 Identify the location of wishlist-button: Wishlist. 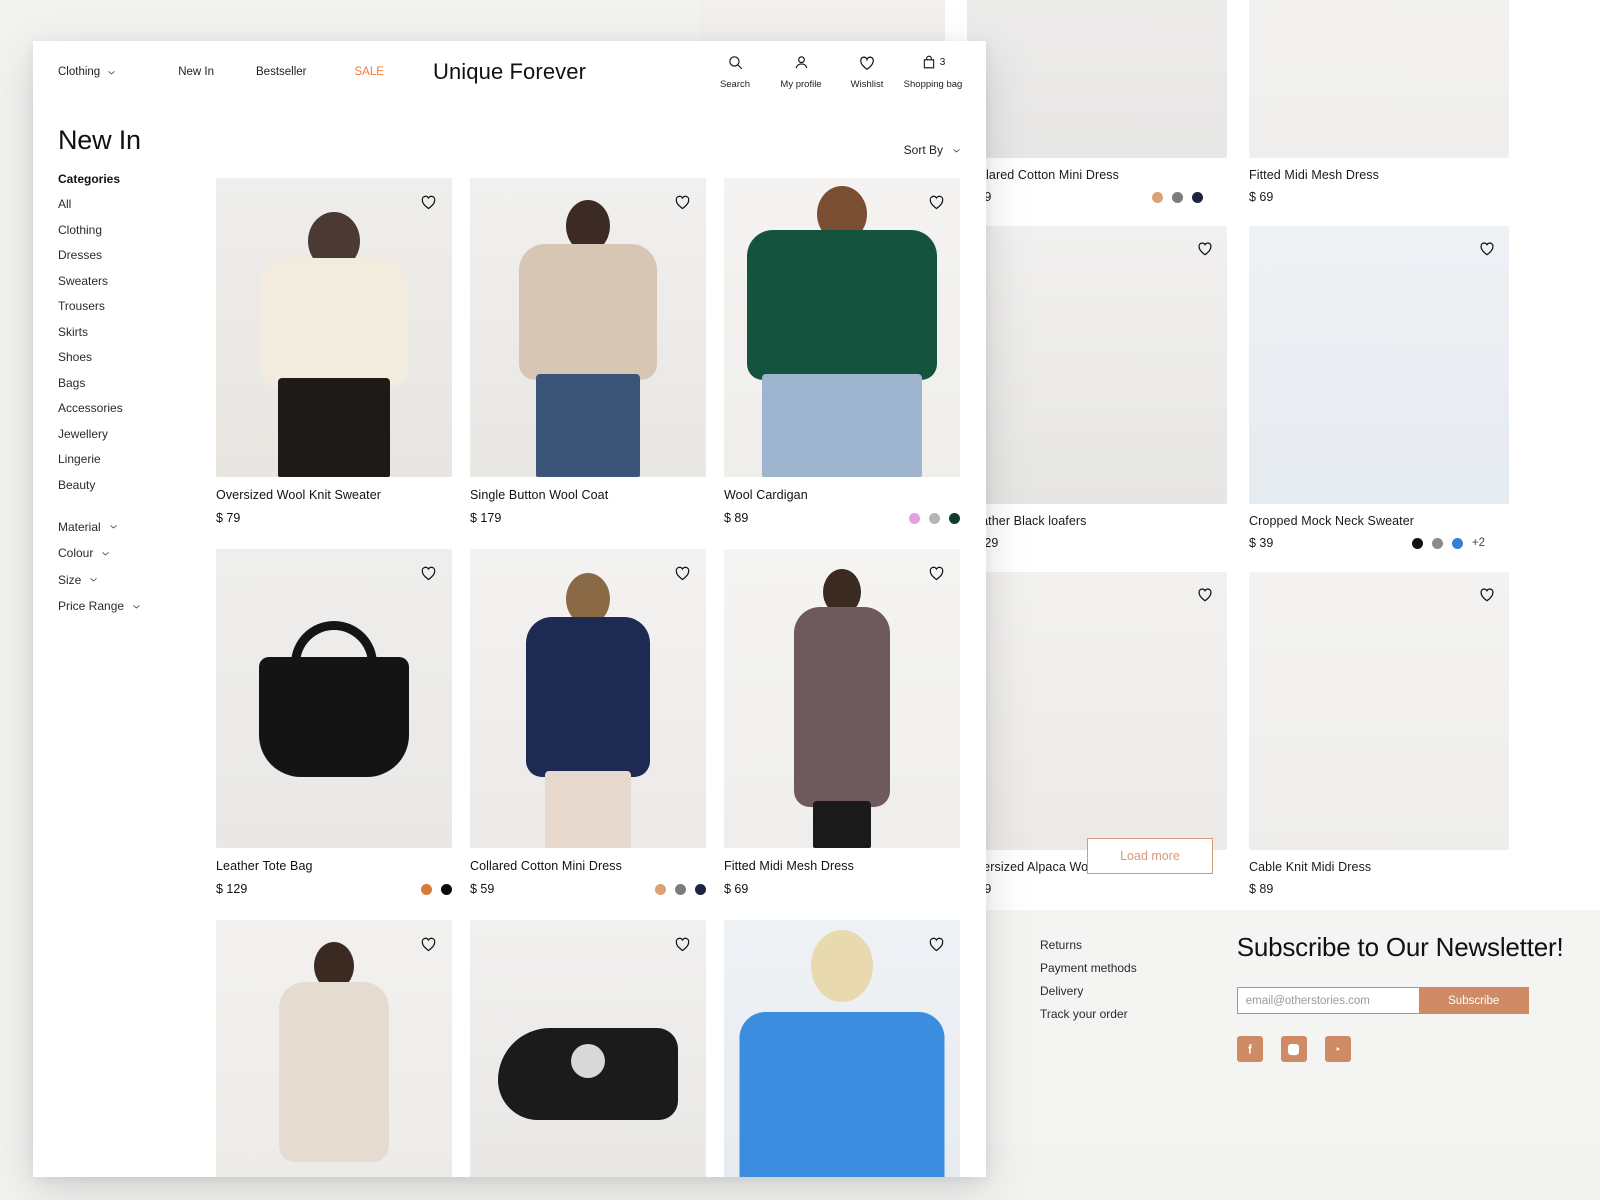
(867, 71).